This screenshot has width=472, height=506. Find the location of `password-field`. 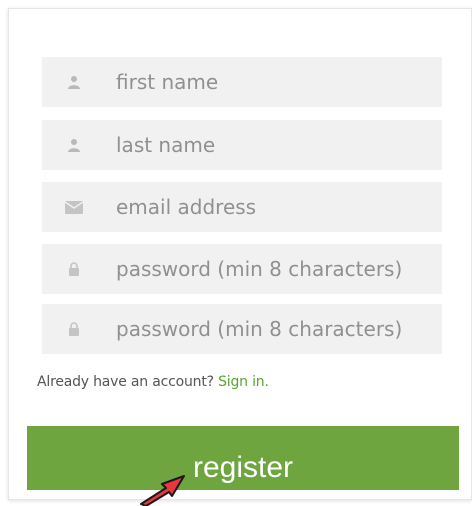

password-field is located at coordinates (242, 269).